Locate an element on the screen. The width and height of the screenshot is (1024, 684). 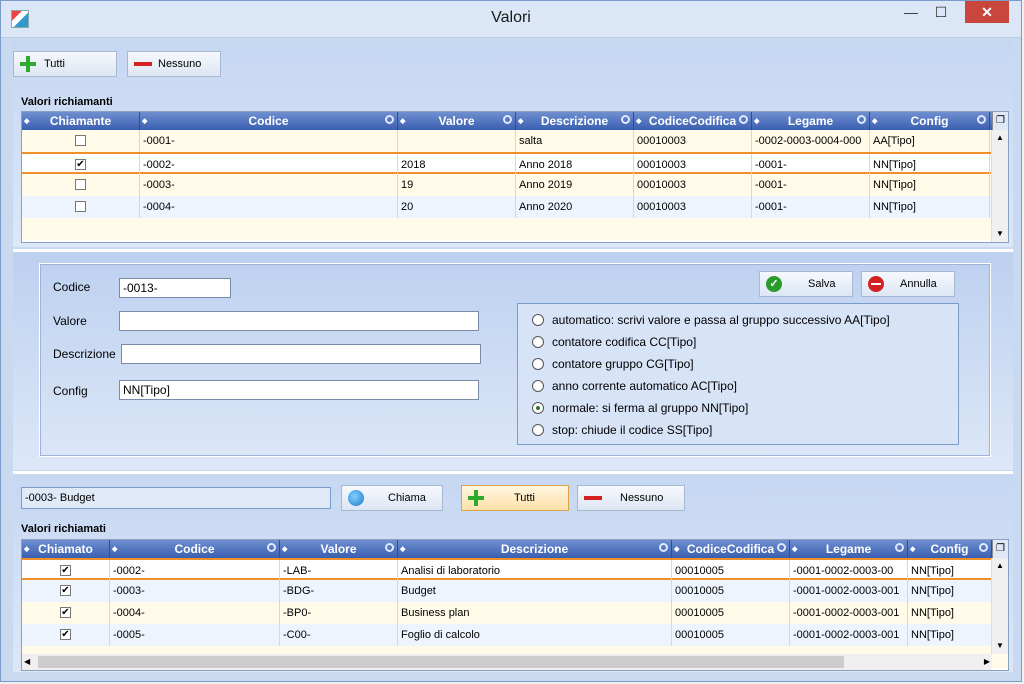
codice-input is located at coordinates (175, 288).